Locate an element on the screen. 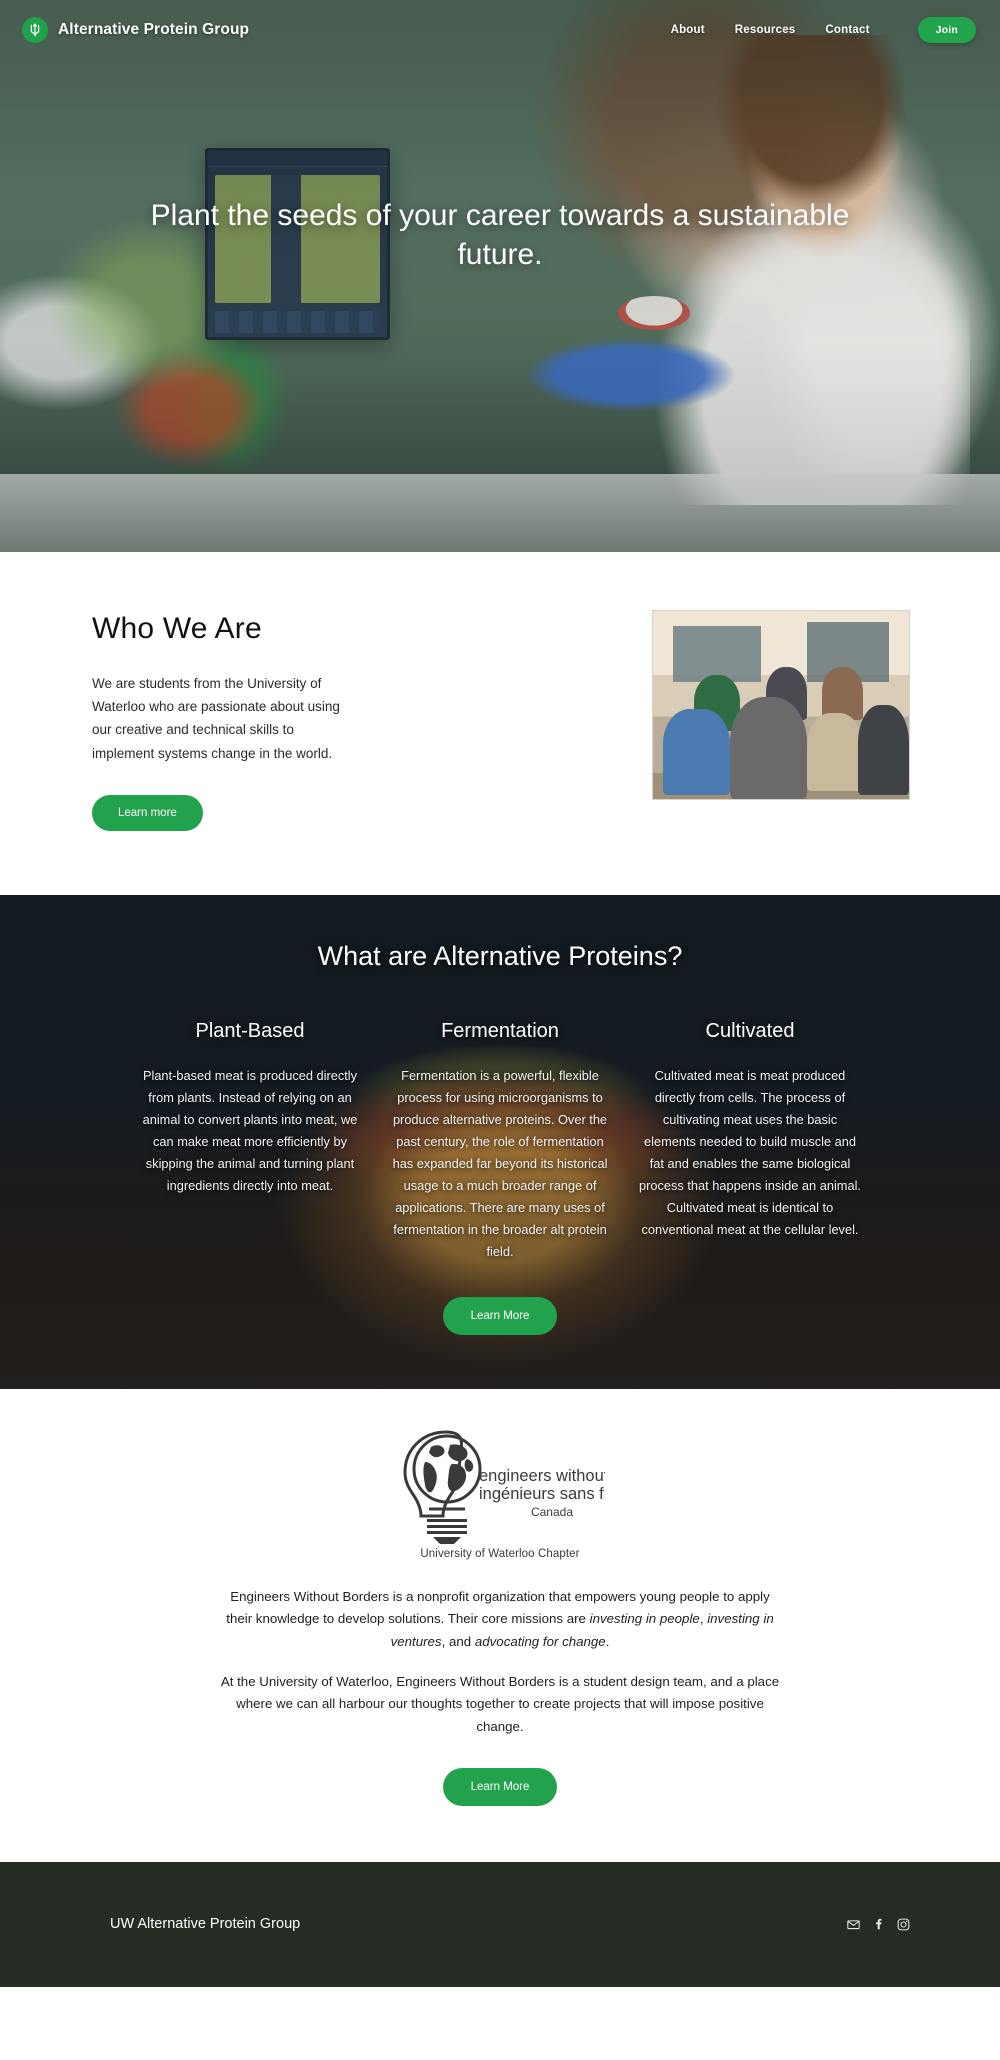 Image resolution: width=1000 pixels, height=2060 pixels. ewb-p1-em1: investing in people is located at coordinates (644, 1619).